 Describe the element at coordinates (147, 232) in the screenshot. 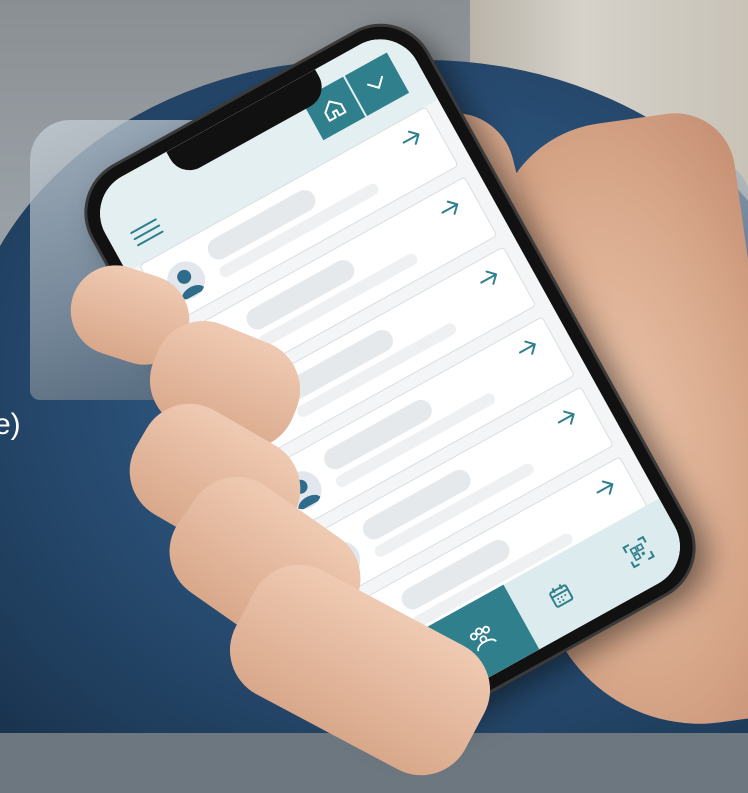

I see `hamburger-icon` at that location.